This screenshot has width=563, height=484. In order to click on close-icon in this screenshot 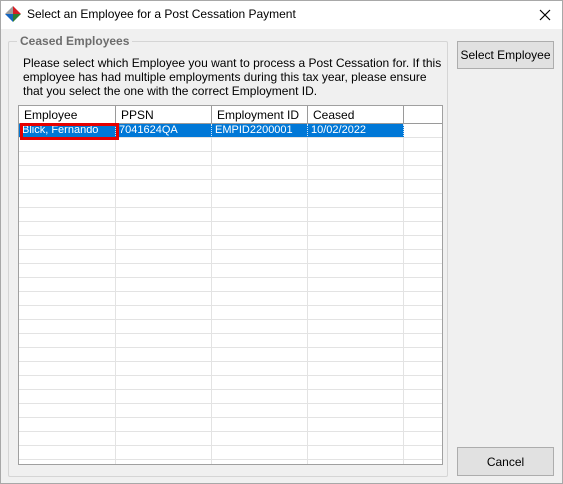, I will do `click(545, 15)`.